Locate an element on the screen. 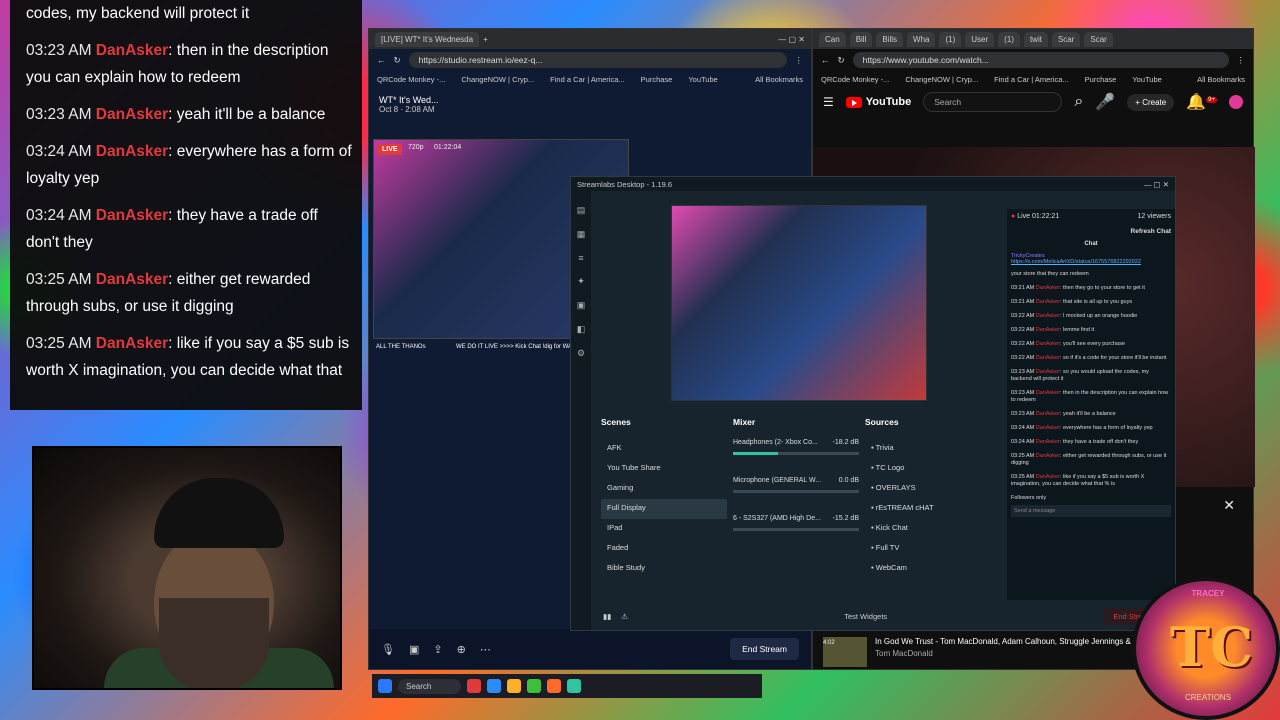  youtube-header: ☰ YouTube Search ⌕ 🎤 + Create 🔔 9+ is located at coordinates (1033, 102).